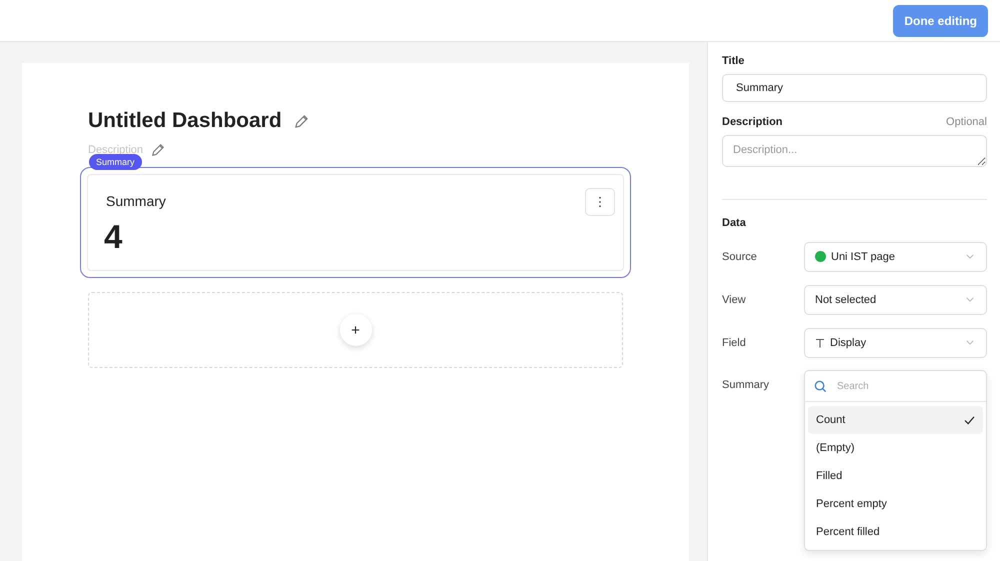 The height and width of the screenshot is (561, 1000). Describe the element at coordinates (734, 342) in the screenshot. I see `field-label: Field` at that location.